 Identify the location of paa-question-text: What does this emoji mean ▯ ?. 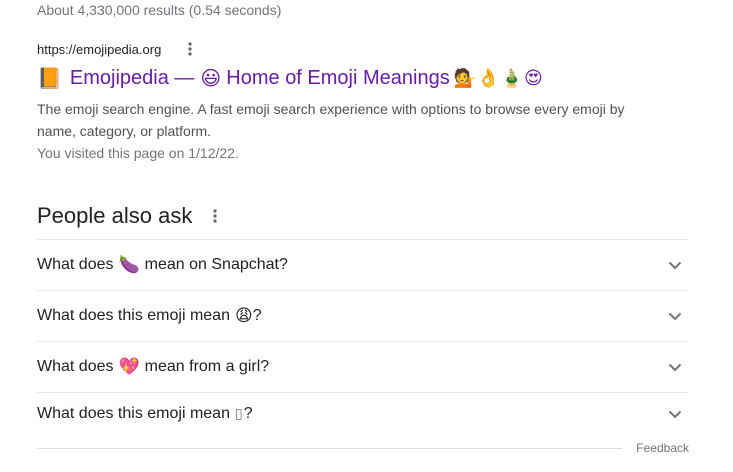
(145, 414).